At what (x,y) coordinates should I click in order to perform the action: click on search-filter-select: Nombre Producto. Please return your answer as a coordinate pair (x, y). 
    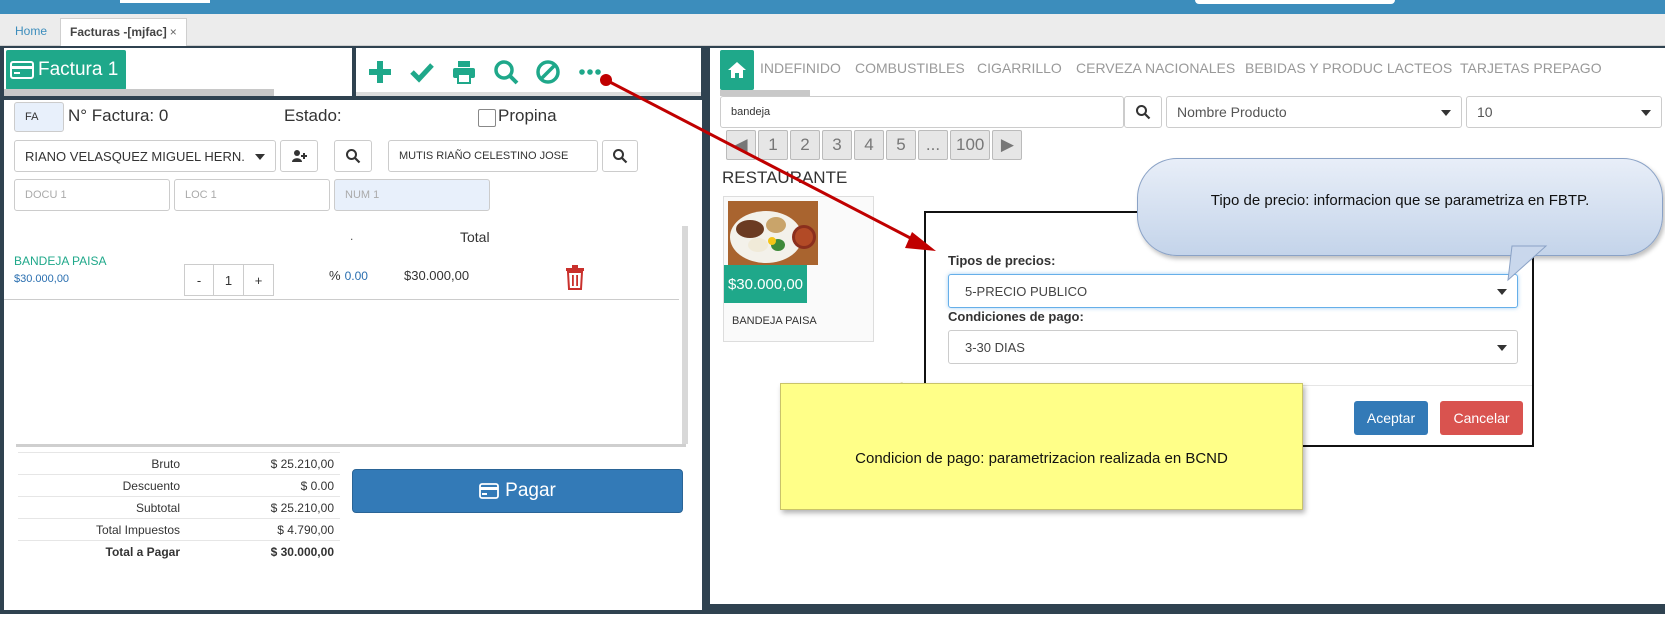
    Looking at the image, I should click on (1314, 112).